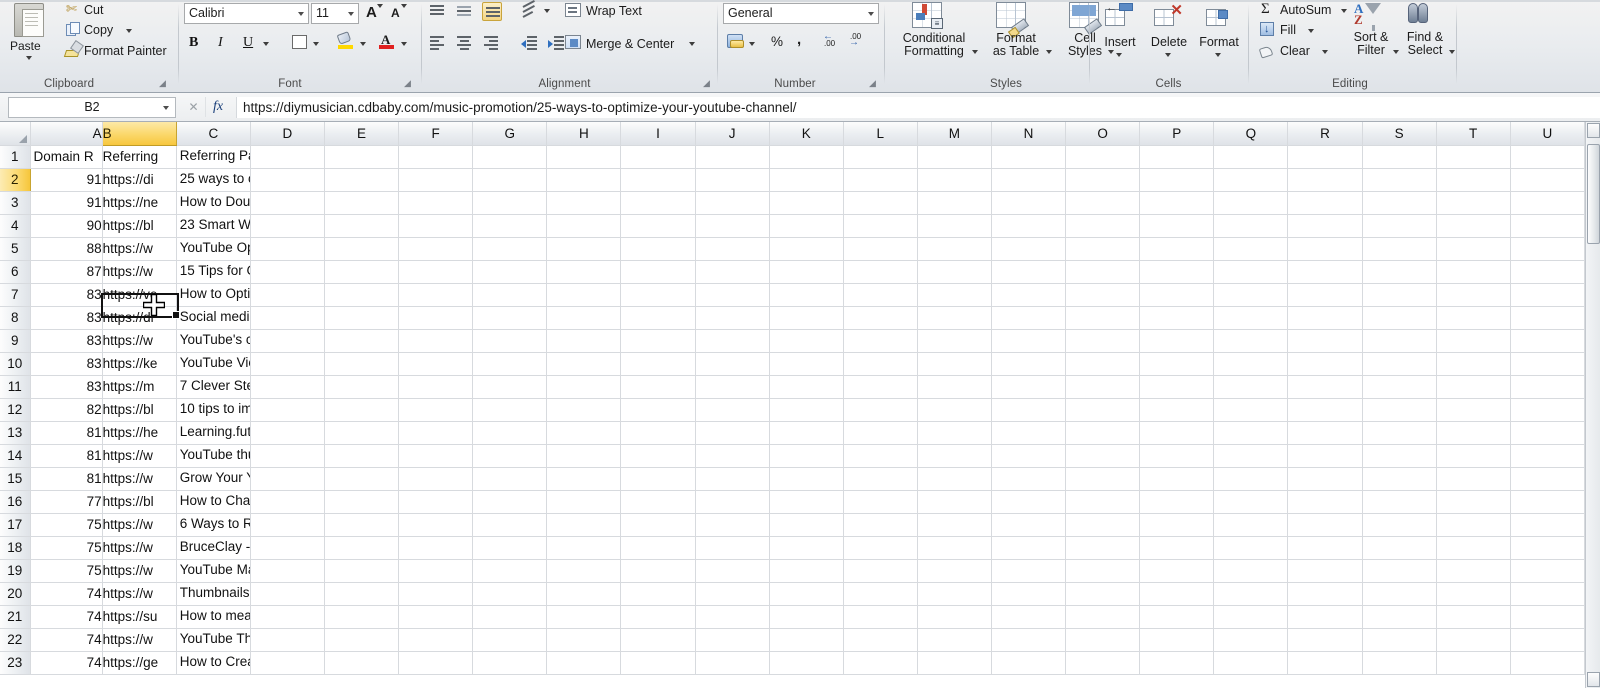  What do you see at coordinates (510, 502) in the screenshot?
I see `cell-G16` at bounding box center [510, 502].